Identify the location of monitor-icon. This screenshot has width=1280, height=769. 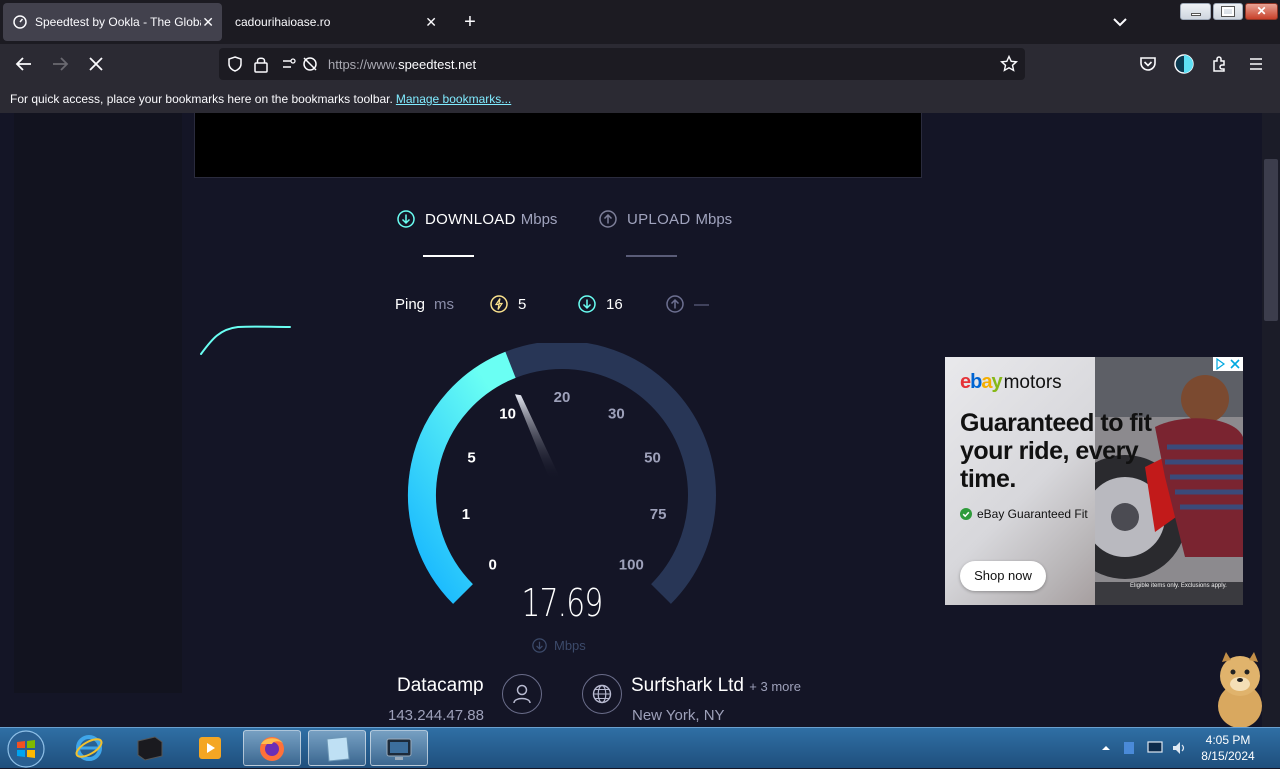
(399, 749).